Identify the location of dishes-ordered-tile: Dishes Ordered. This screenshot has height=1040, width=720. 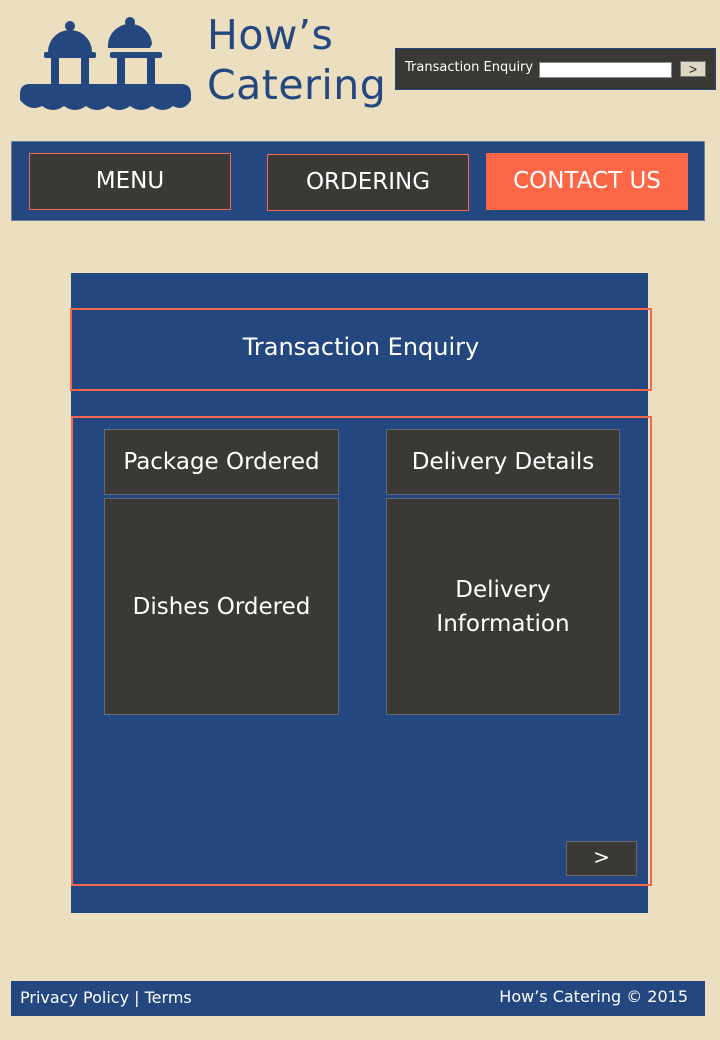
(221, 606).